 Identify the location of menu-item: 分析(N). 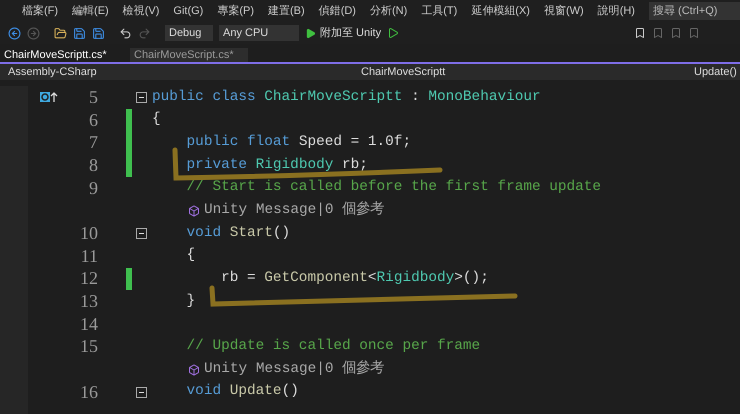
(389, 11).